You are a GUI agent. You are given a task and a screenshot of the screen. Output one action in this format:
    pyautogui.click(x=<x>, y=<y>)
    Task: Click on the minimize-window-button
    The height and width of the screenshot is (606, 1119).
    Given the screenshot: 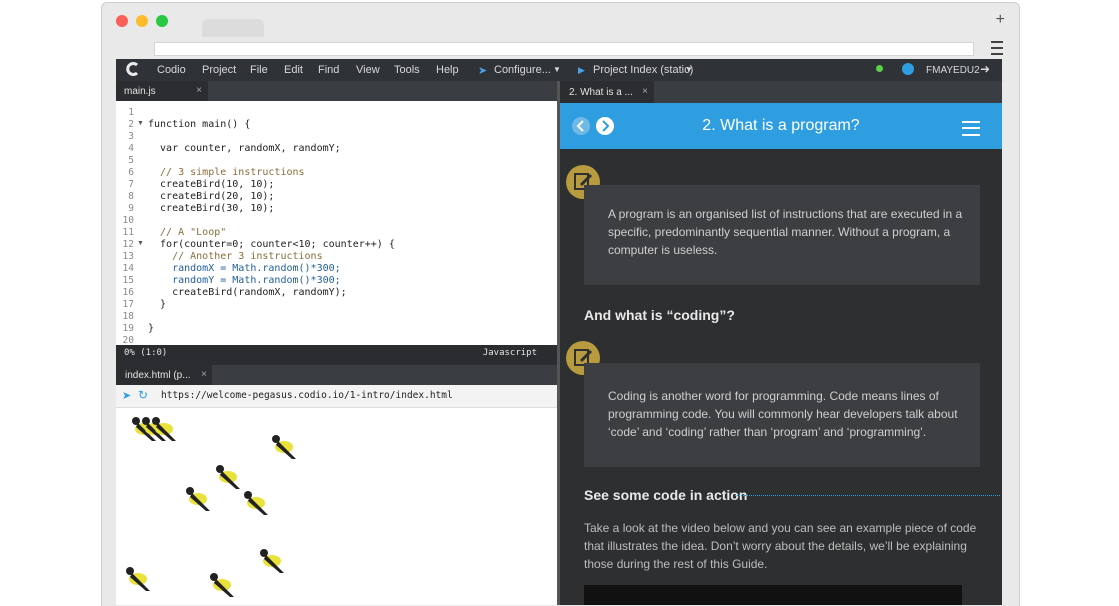 What is the action you would take?
    pyautogui.click(x=142, y=21)
    